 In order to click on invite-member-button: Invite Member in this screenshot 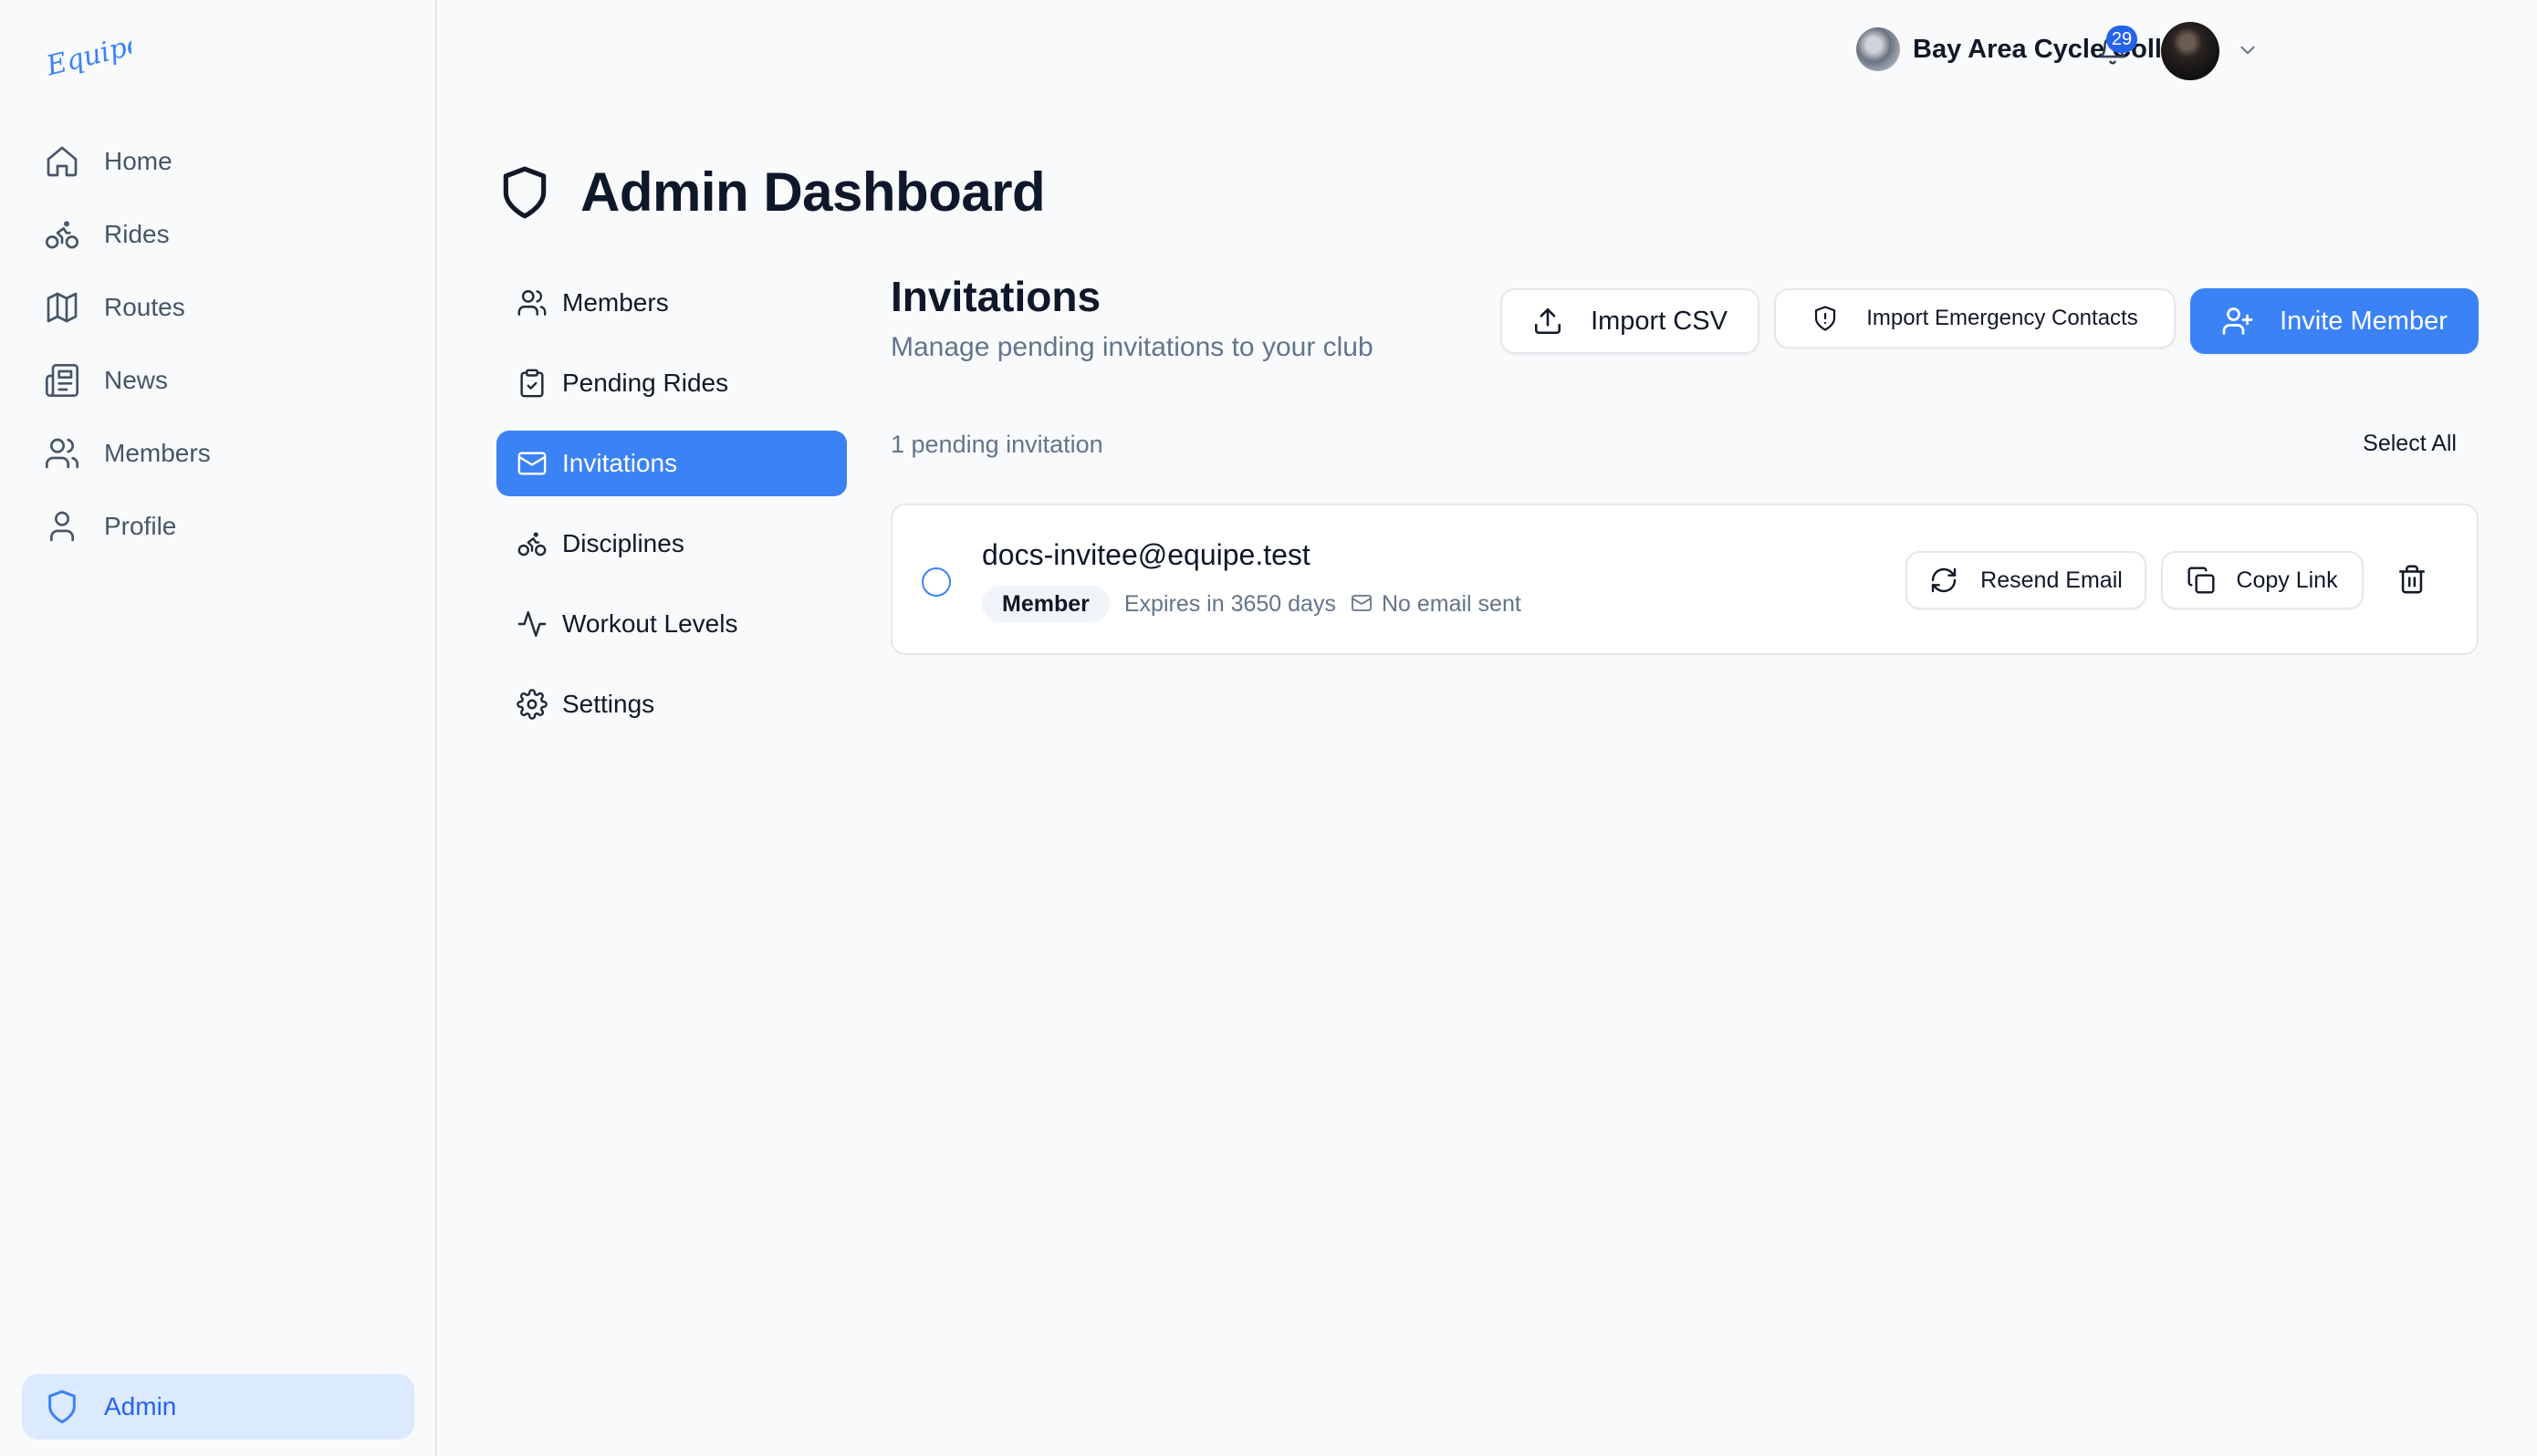, I will do `click(2334, 321)`.